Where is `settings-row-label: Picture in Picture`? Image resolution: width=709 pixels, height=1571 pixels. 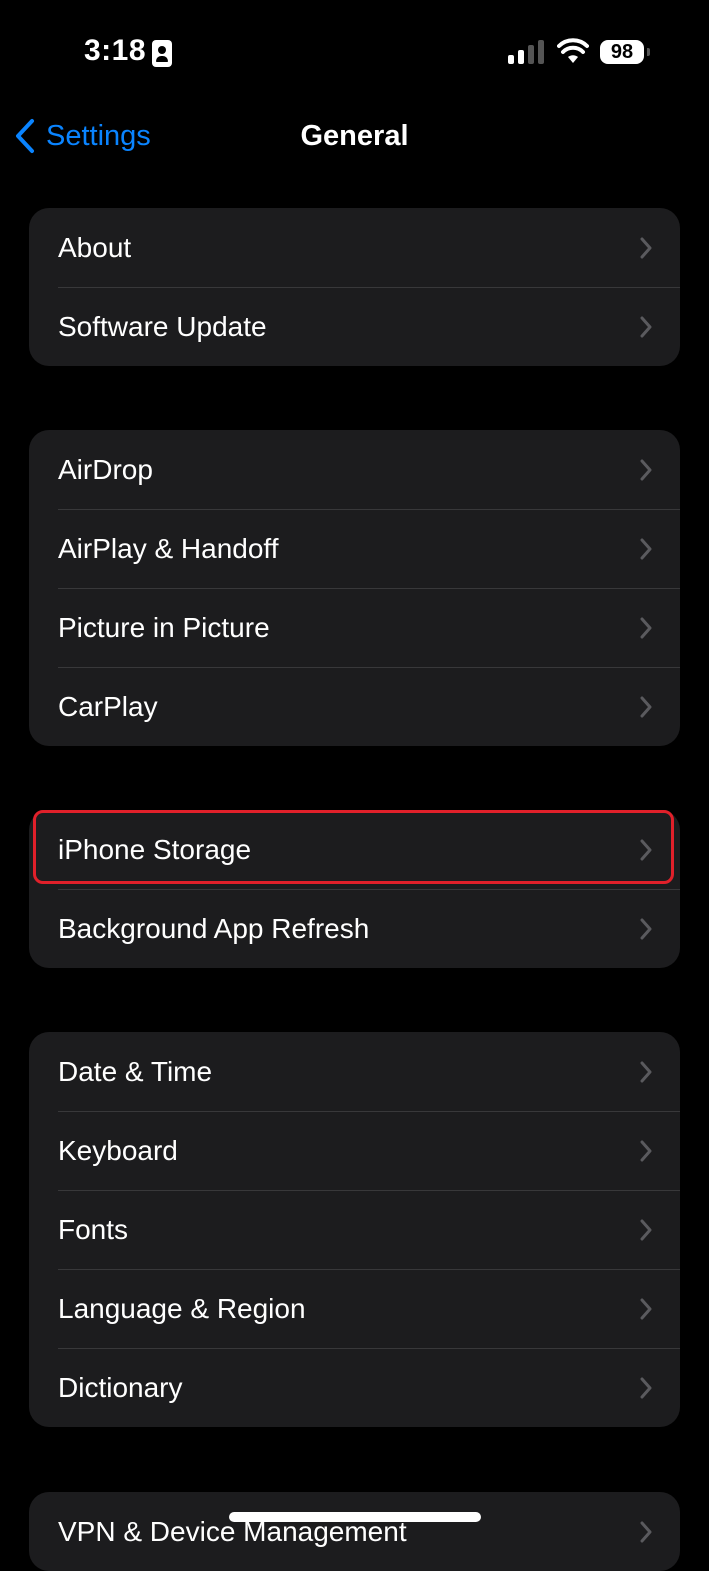 settings-row-label: Picture in Picture is located at coordinates (164, 627).